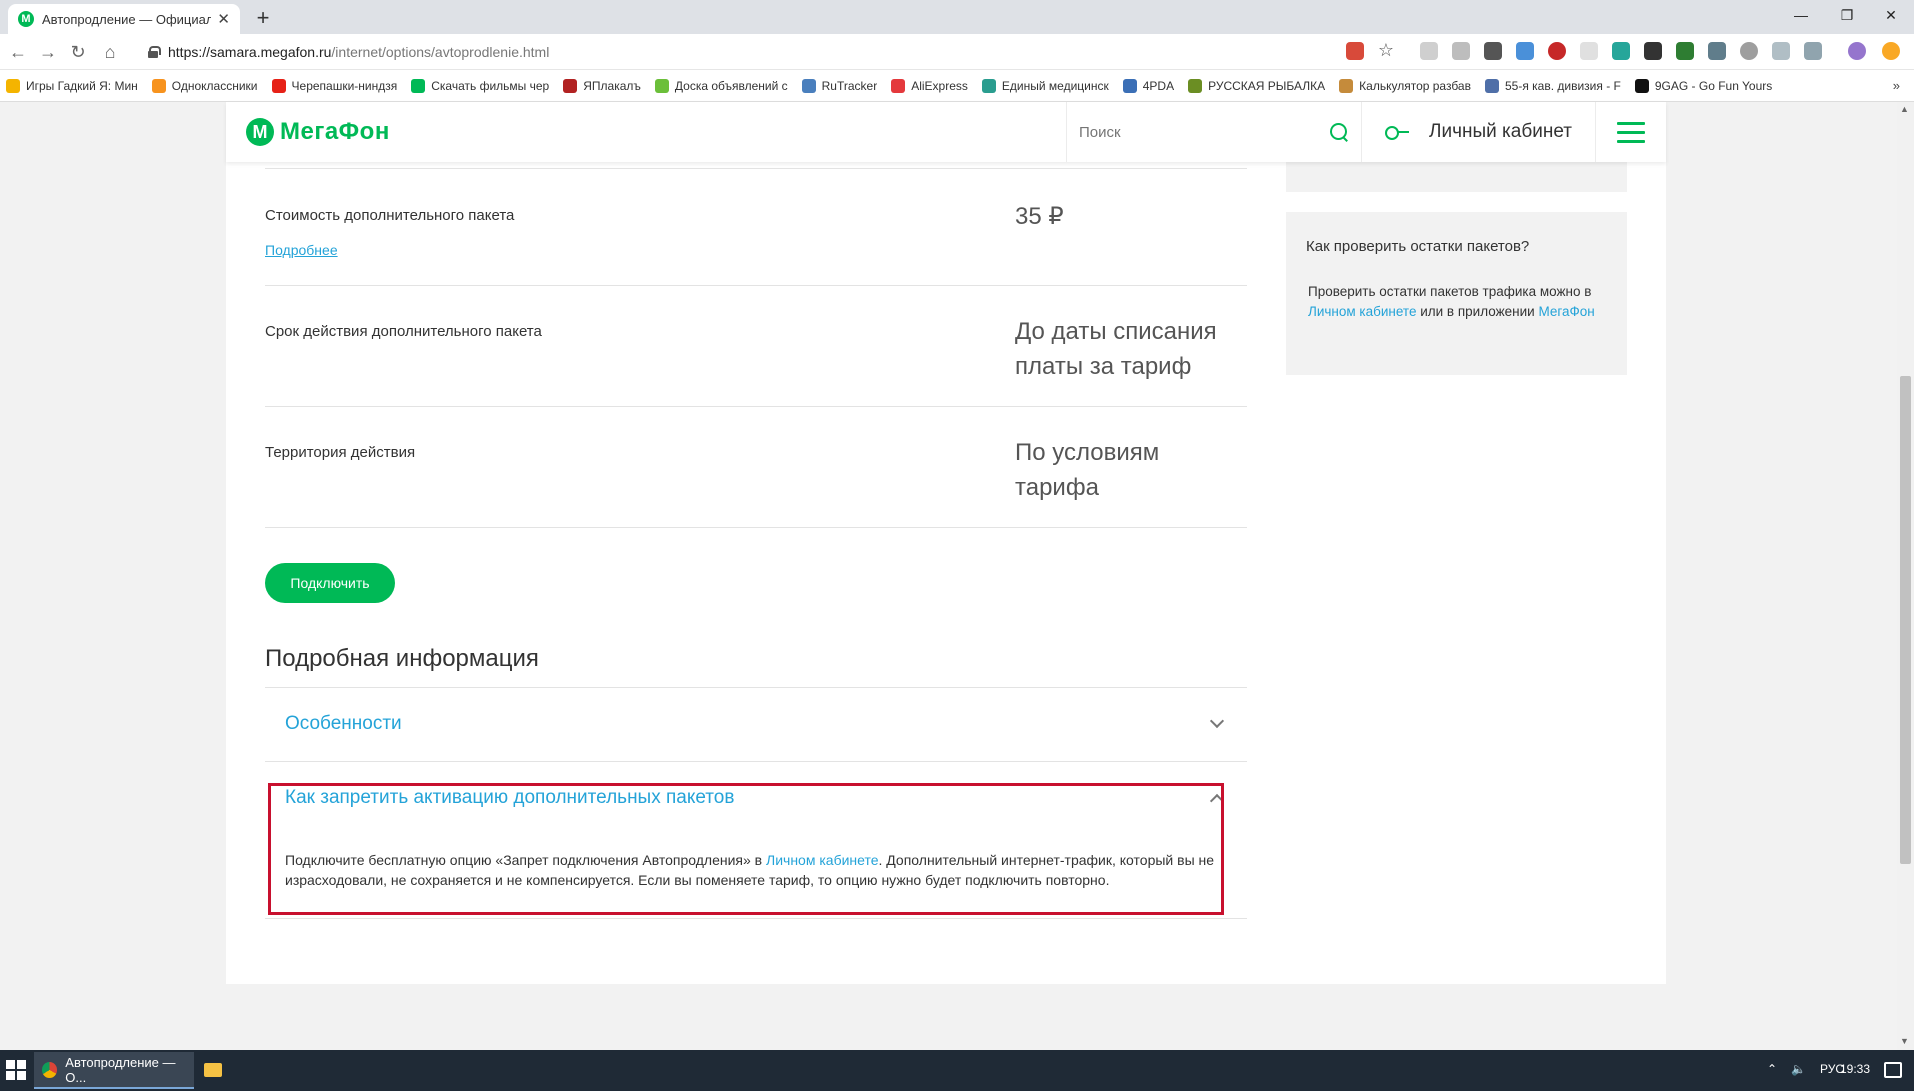 Image resolution: width=1914 pixels, height=1091 pixels. I want to click on scrollbar-thumb, so click(1905, 620).